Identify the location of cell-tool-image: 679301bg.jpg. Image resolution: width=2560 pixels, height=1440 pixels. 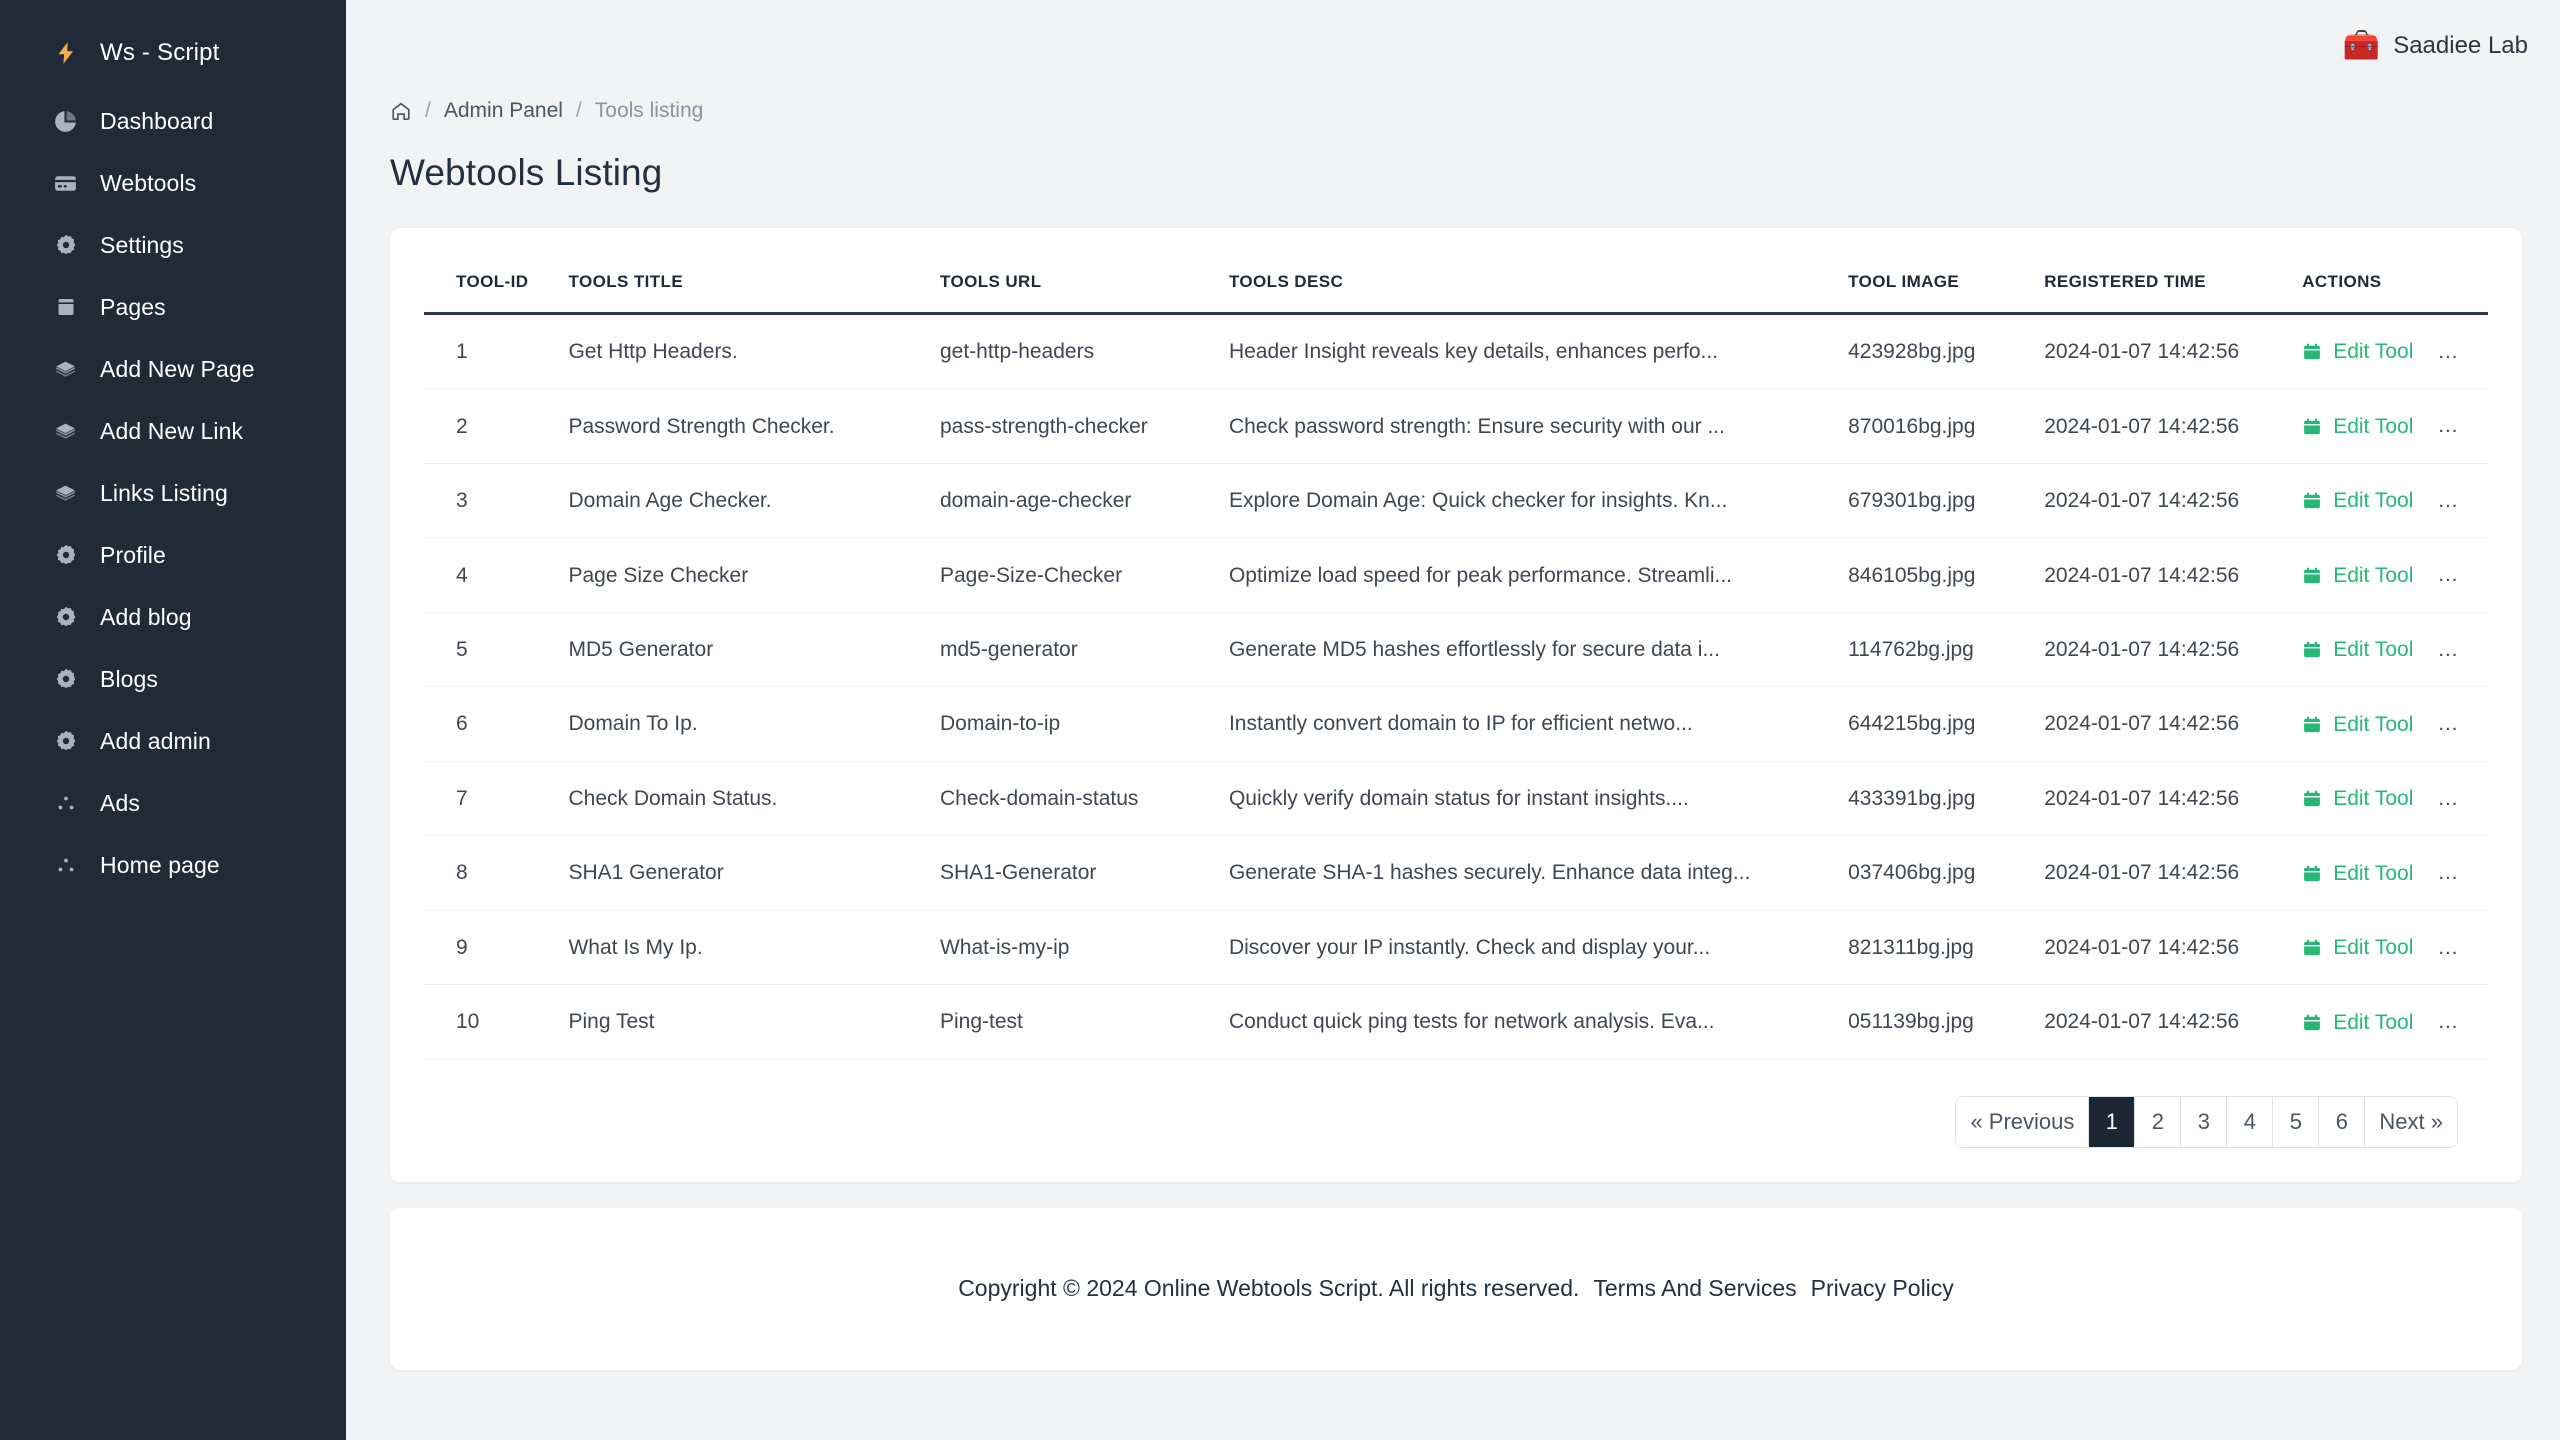
(1946, 501).